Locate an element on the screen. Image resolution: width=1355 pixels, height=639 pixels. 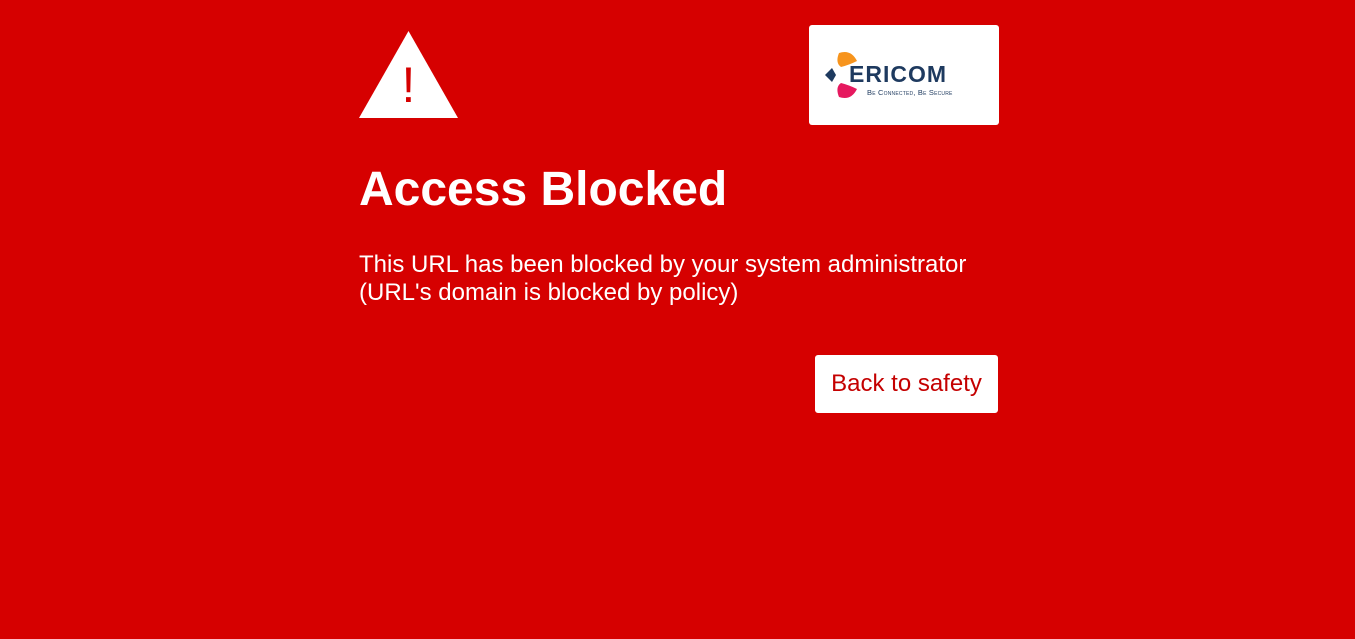
page-title: Access Blocked is located at coordinates (543, 189).